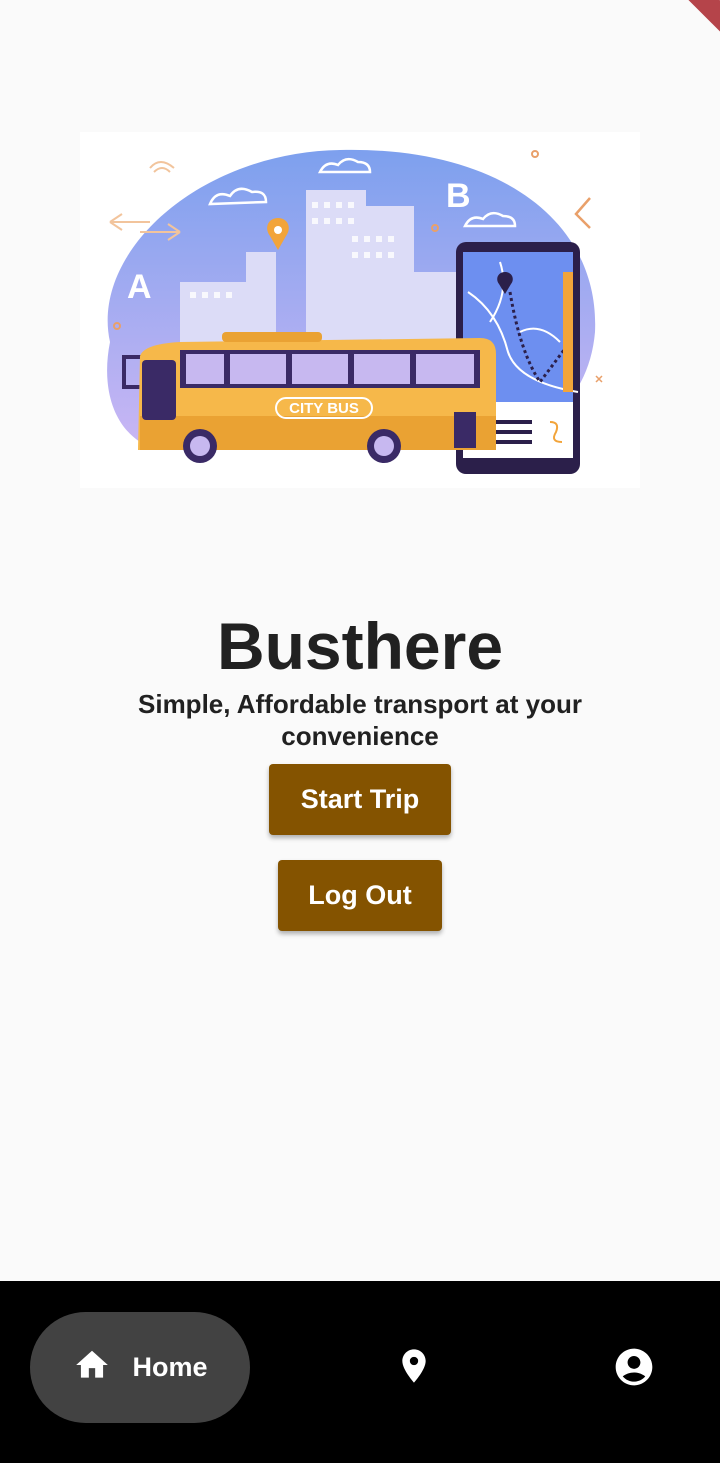 The width and height of the screenshot is (720, 1463). I want to click on debug-banner, so click(690, 30).